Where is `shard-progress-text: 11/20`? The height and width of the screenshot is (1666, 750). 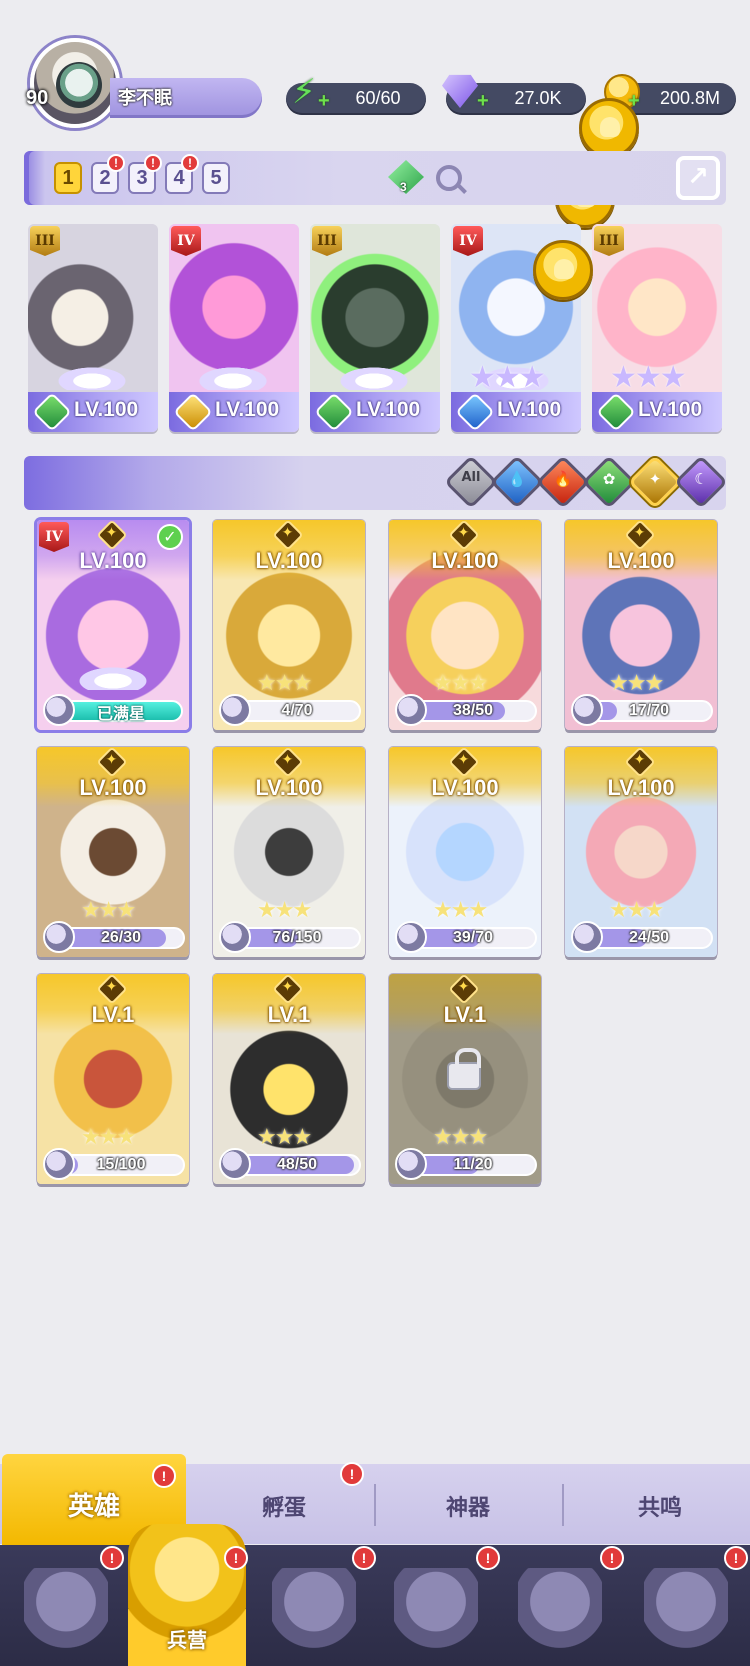
shard-progress-text: 11/20 is located at coordinates (473, 1164).